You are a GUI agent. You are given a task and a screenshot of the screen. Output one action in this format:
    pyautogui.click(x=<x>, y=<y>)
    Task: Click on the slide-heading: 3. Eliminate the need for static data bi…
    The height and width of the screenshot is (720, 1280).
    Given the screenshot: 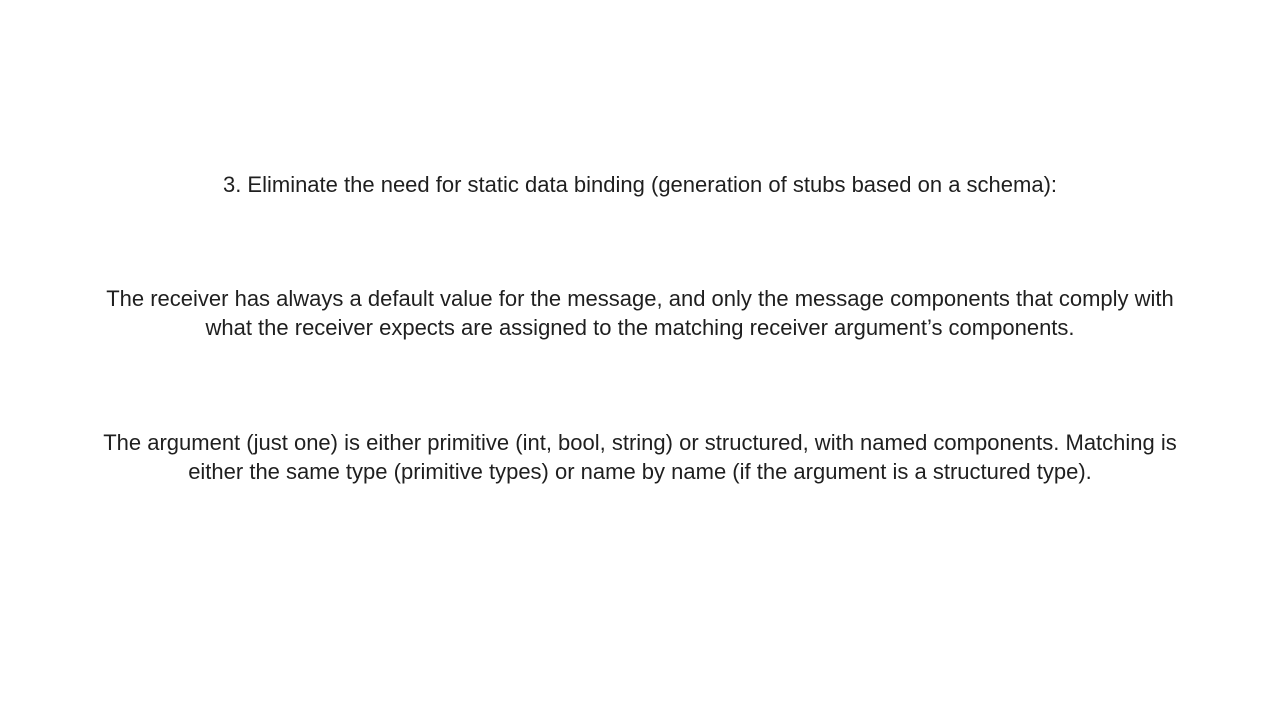 What is the action you would take?
    pyautogui.click(x=640, y=184)
    